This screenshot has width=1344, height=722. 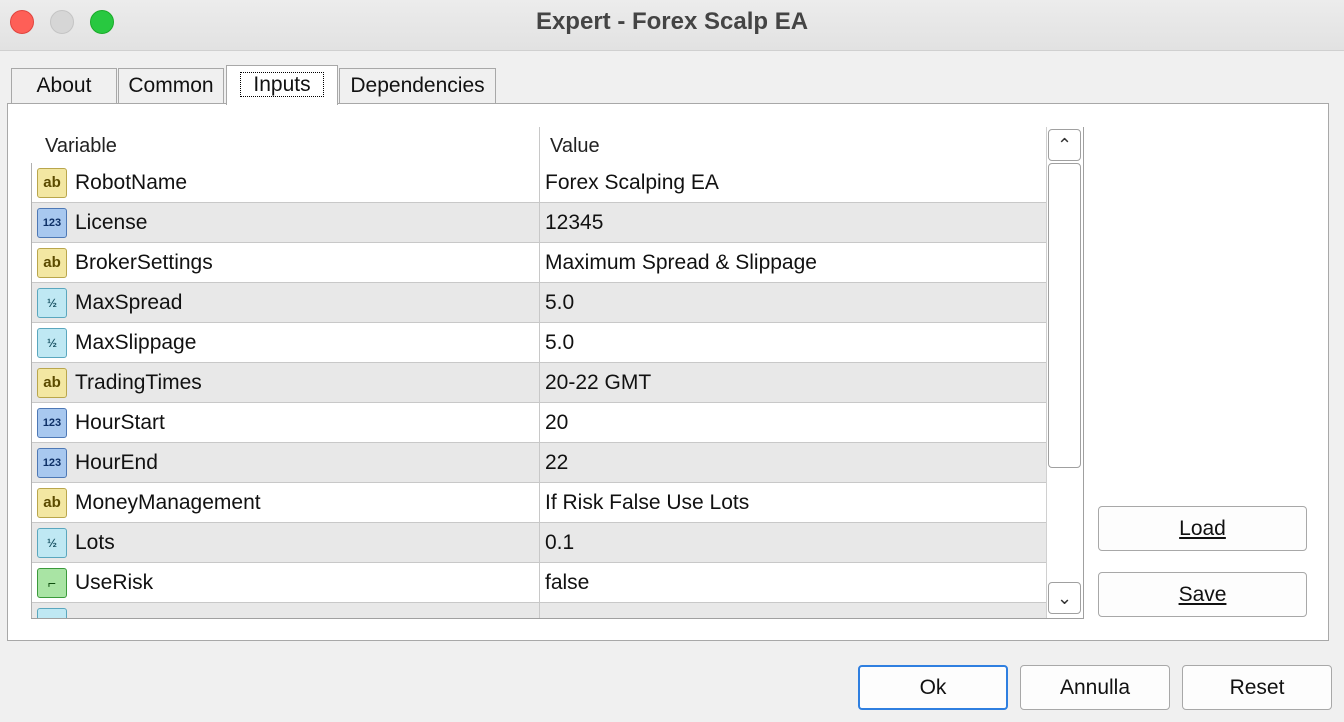 I want to click on window-title: Expert - Forex Scalp EA, so click(x=672, y=21).